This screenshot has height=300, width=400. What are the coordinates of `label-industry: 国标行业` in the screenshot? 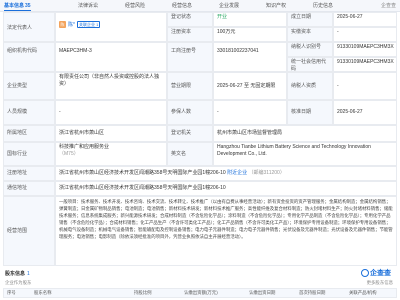 It's located at (29, 154).